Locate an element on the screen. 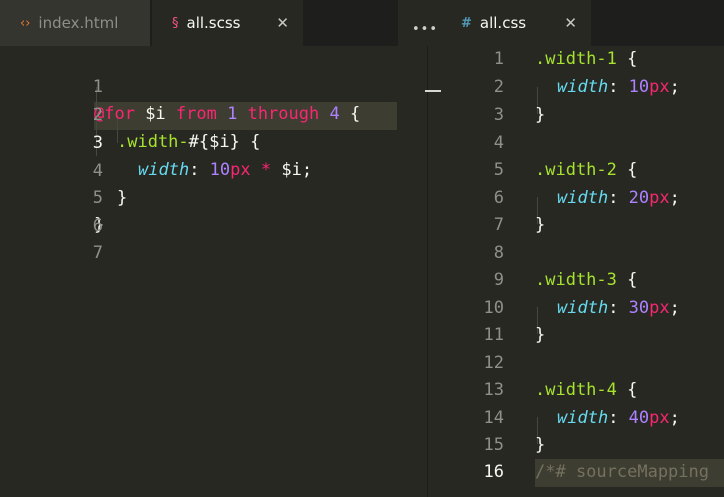  code-line: 10 width: 30px; is located at coordinates (585, 309).